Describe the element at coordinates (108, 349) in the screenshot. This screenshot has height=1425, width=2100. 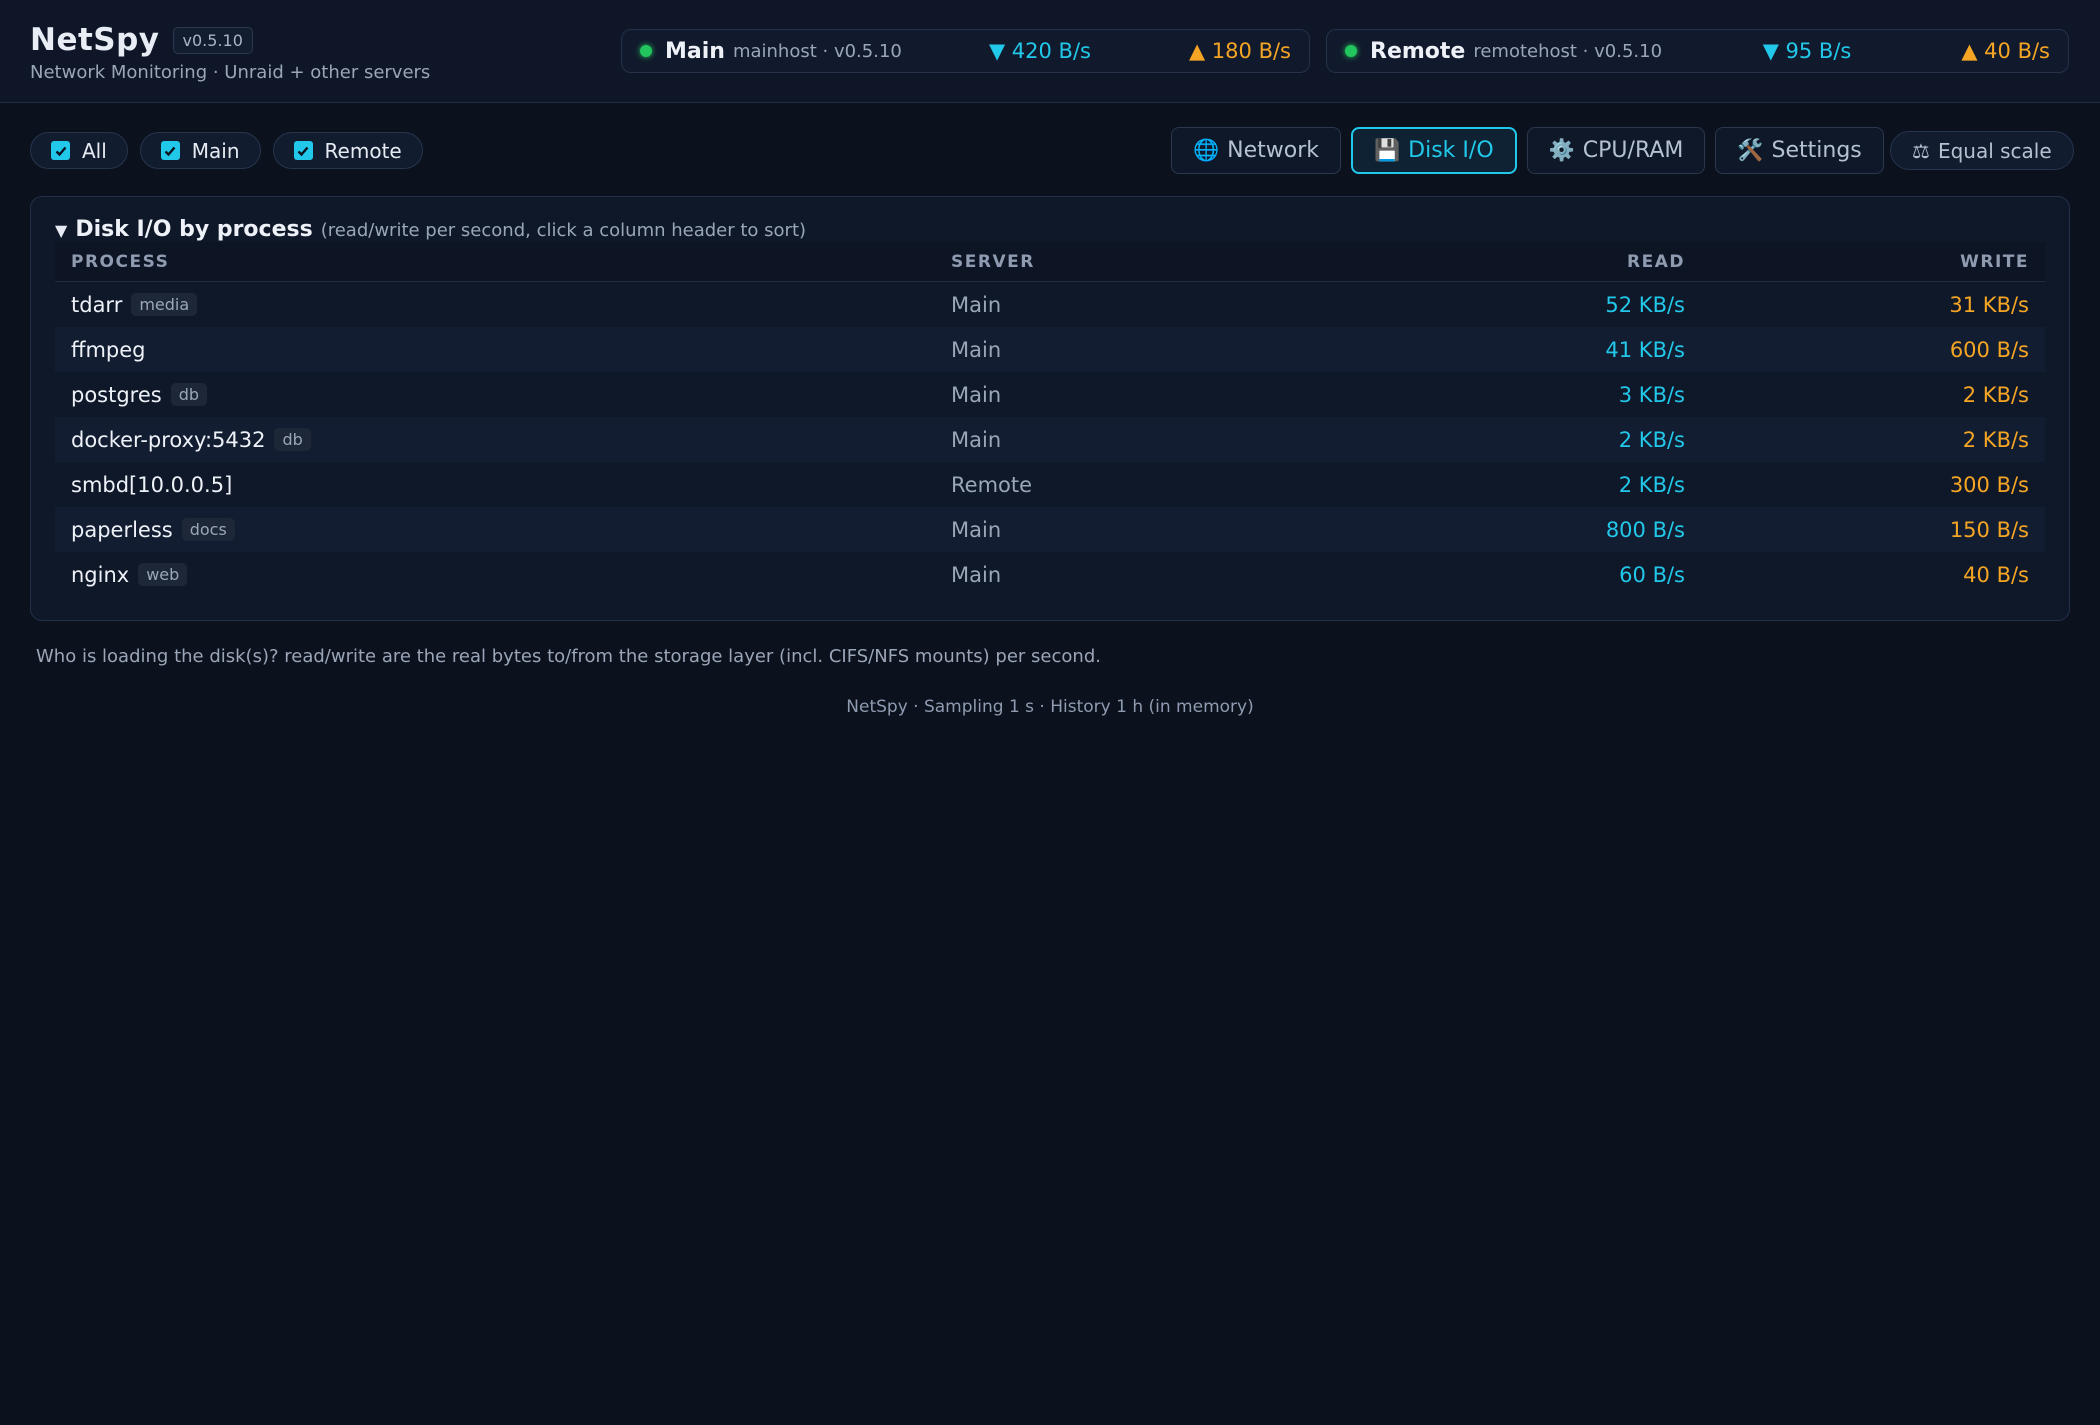
I see `process-name: ffmpeg` at that location.